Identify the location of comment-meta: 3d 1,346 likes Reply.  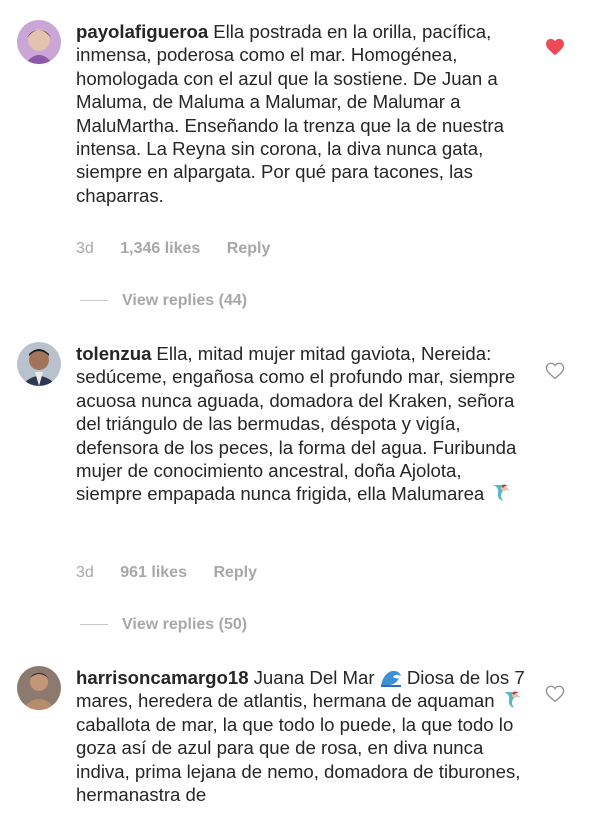
(184, 249).